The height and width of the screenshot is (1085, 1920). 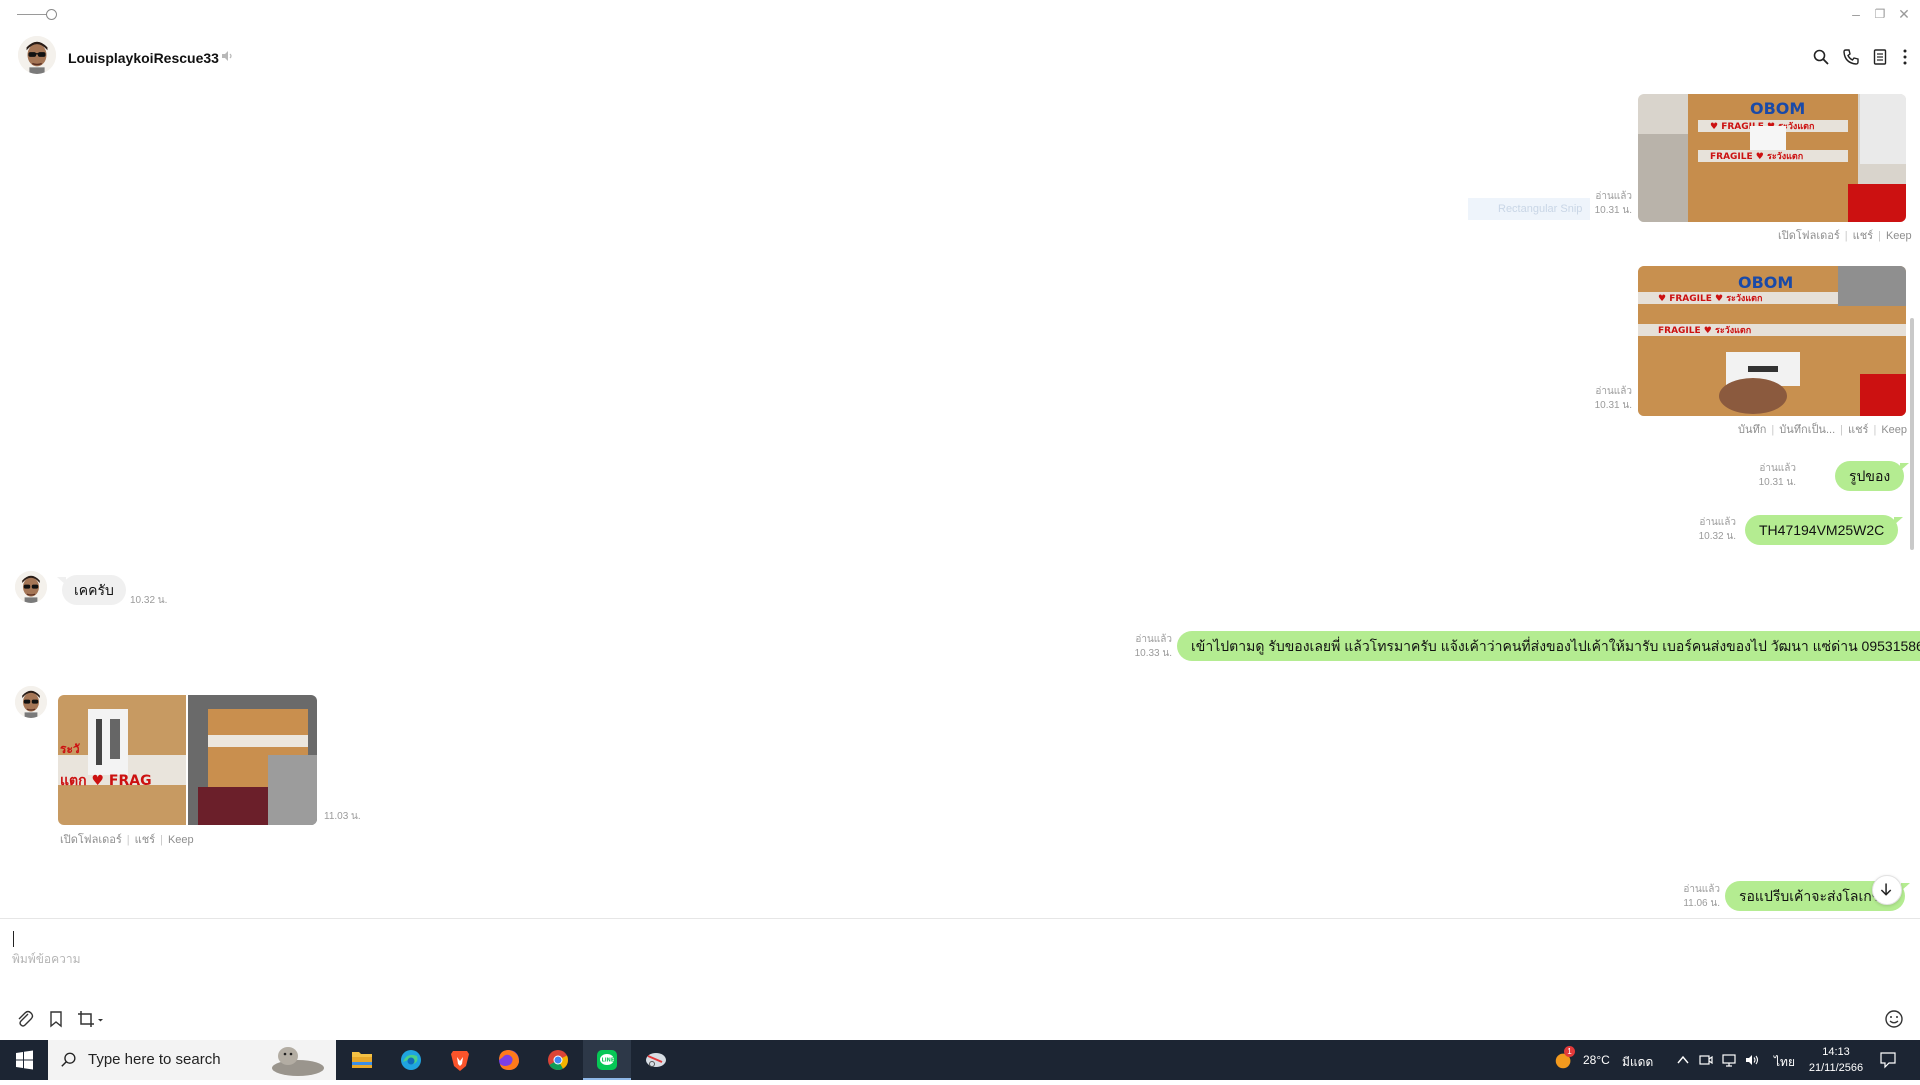 What do you see at coordinates (1836, 1060) in the screenshot?
I see `taskbar-clock: 14:13 21/11/2566` at bounding box center [1836, 1060].